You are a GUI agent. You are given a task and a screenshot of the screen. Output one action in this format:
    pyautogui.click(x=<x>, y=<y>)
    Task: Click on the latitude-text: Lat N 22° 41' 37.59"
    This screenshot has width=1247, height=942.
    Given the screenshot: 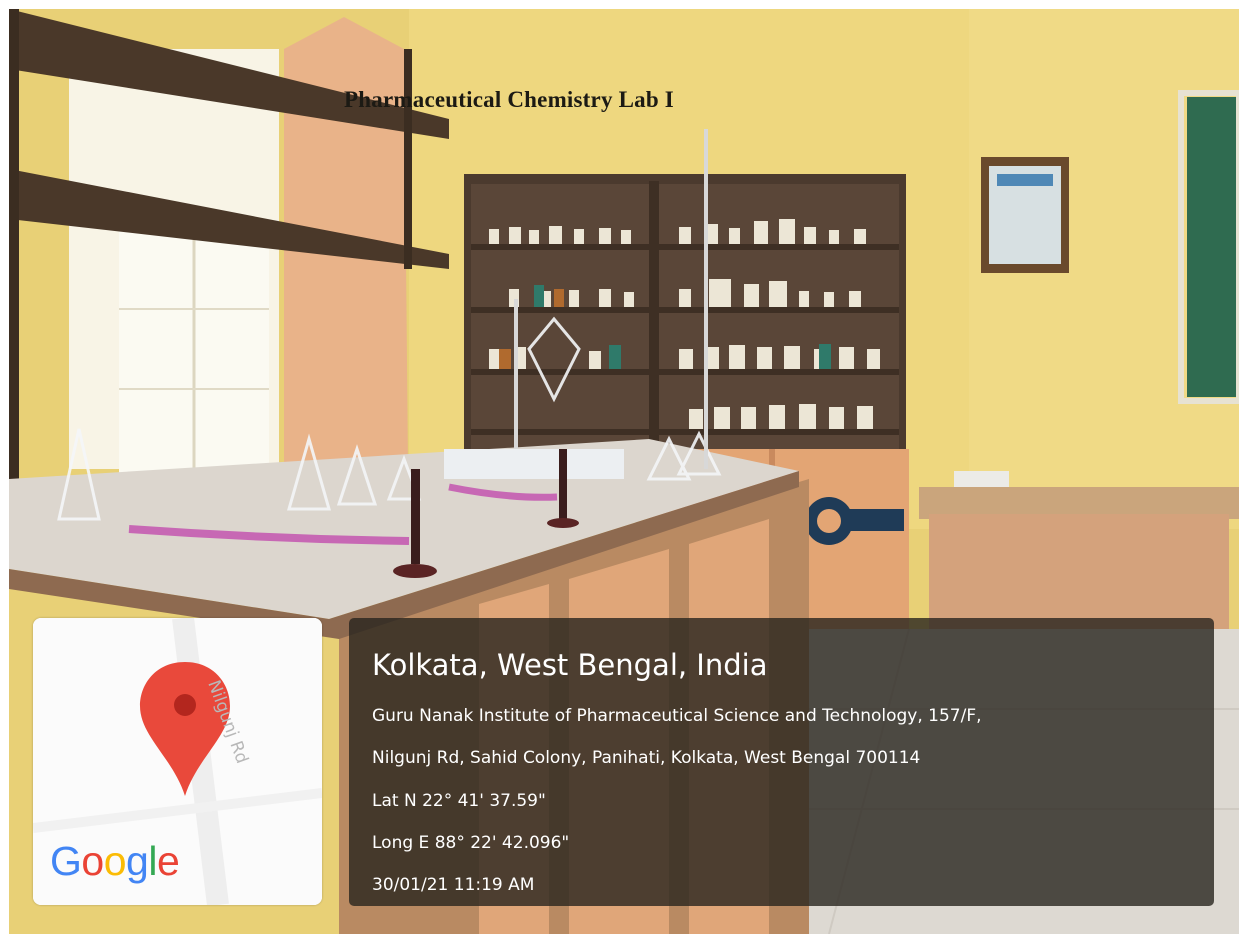 What is the action you would take?
    pyautogui.click(x=459, y=801)
    